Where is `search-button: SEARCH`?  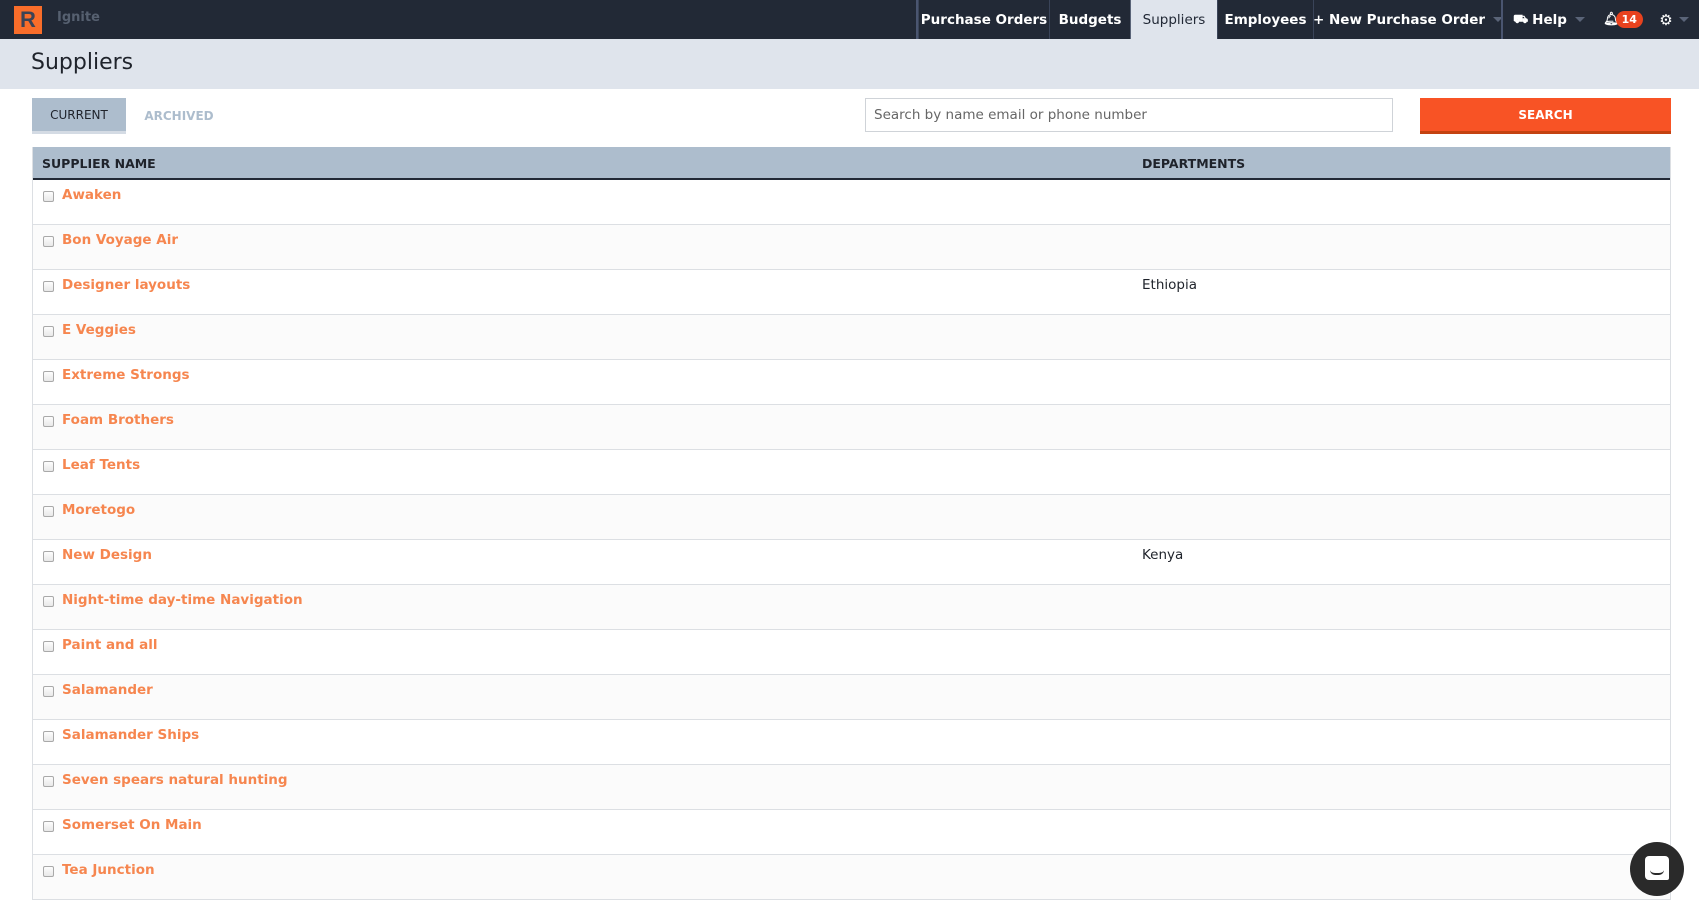
search-button: SEARCH is located at coordinates (1545, 116).